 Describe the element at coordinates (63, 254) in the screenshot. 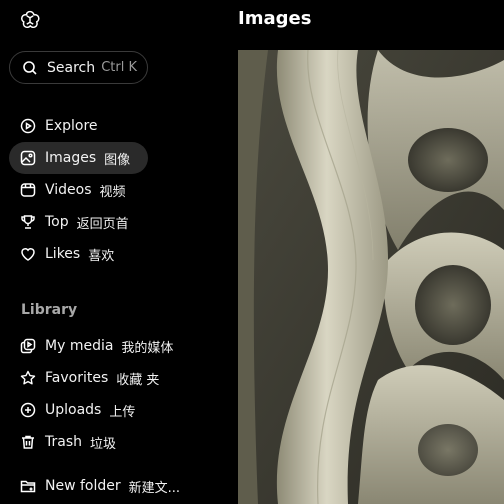

I see `nav-item-label: Likes` at that location.